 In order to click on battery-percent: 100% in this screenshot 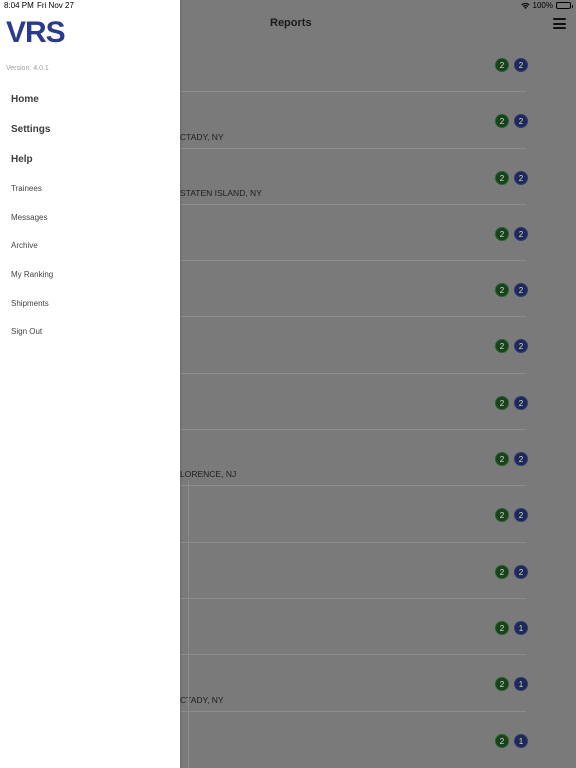, I will do `click(542, 5)`.